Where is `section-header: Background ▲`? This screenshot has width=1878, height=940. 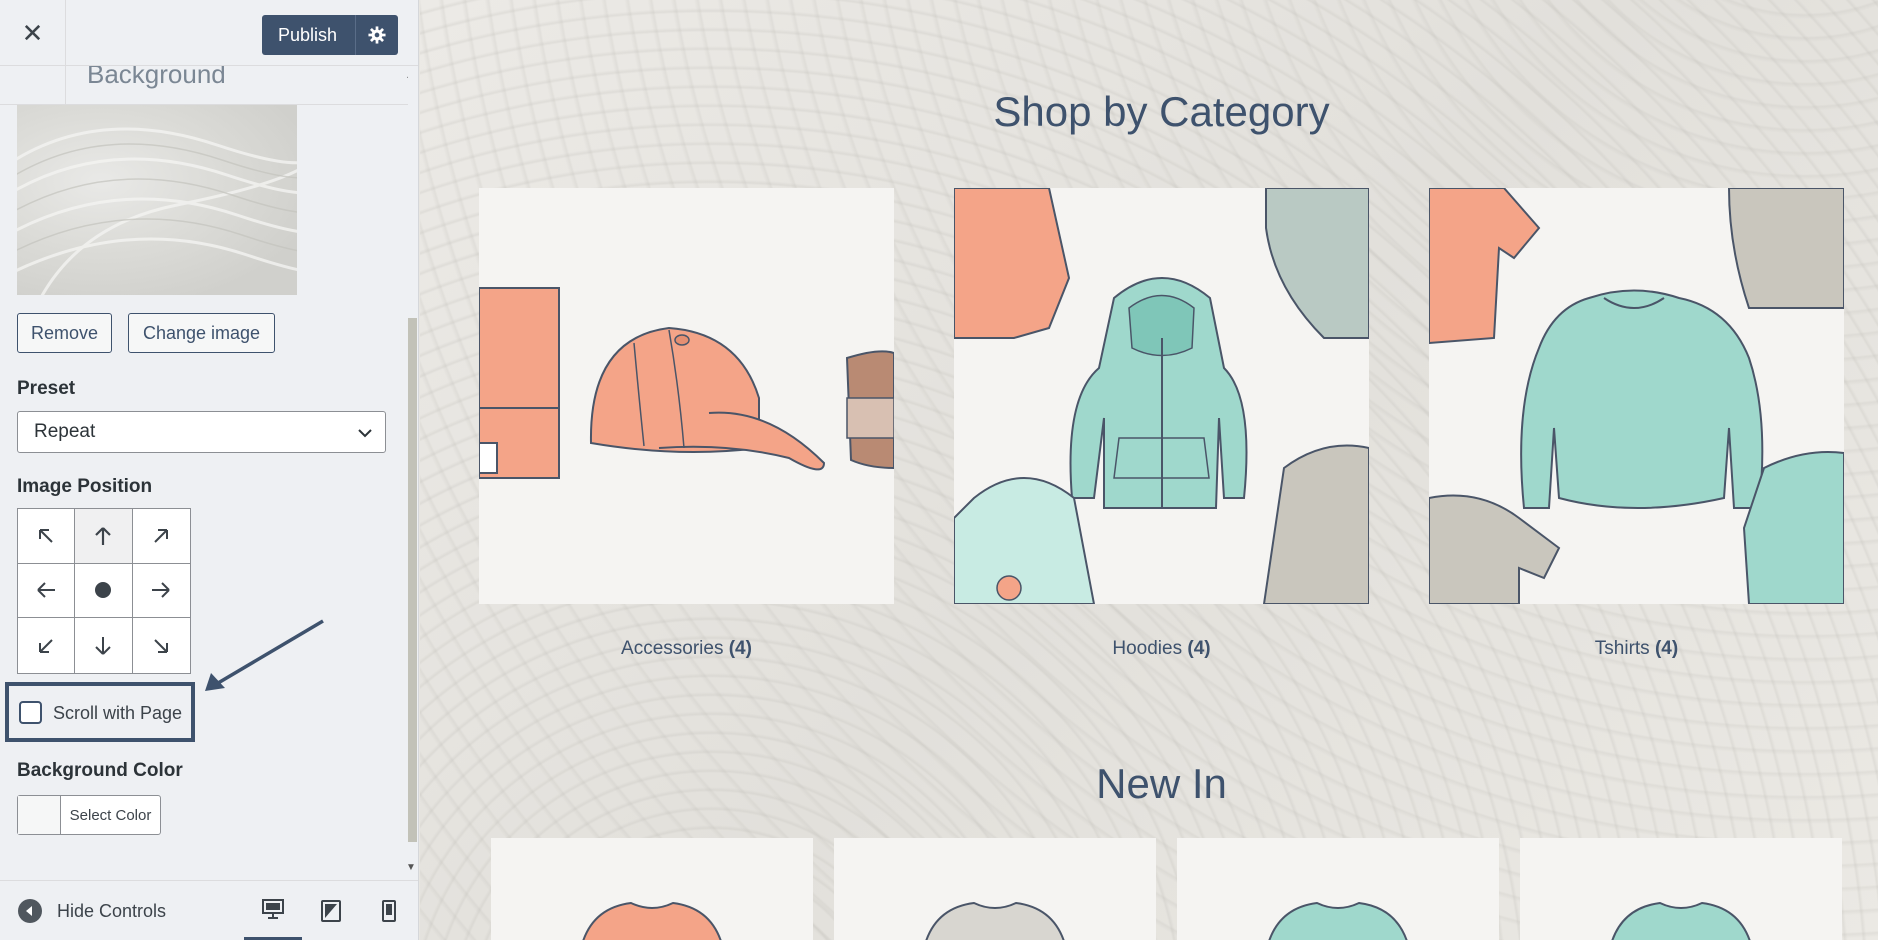
section-header: Background ▲ is located at coordinates (209, 82).